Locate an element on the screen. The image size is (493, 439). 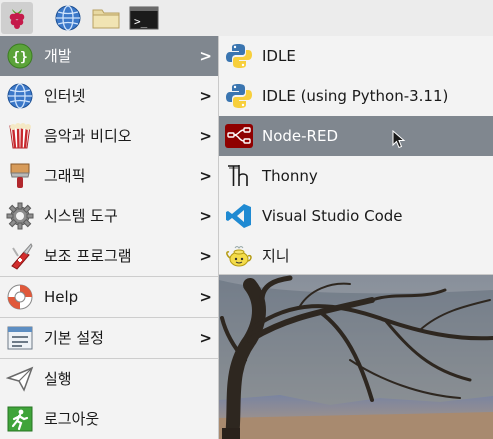
menu-item-label: 그래픽 is located at coordinates (65, 176).